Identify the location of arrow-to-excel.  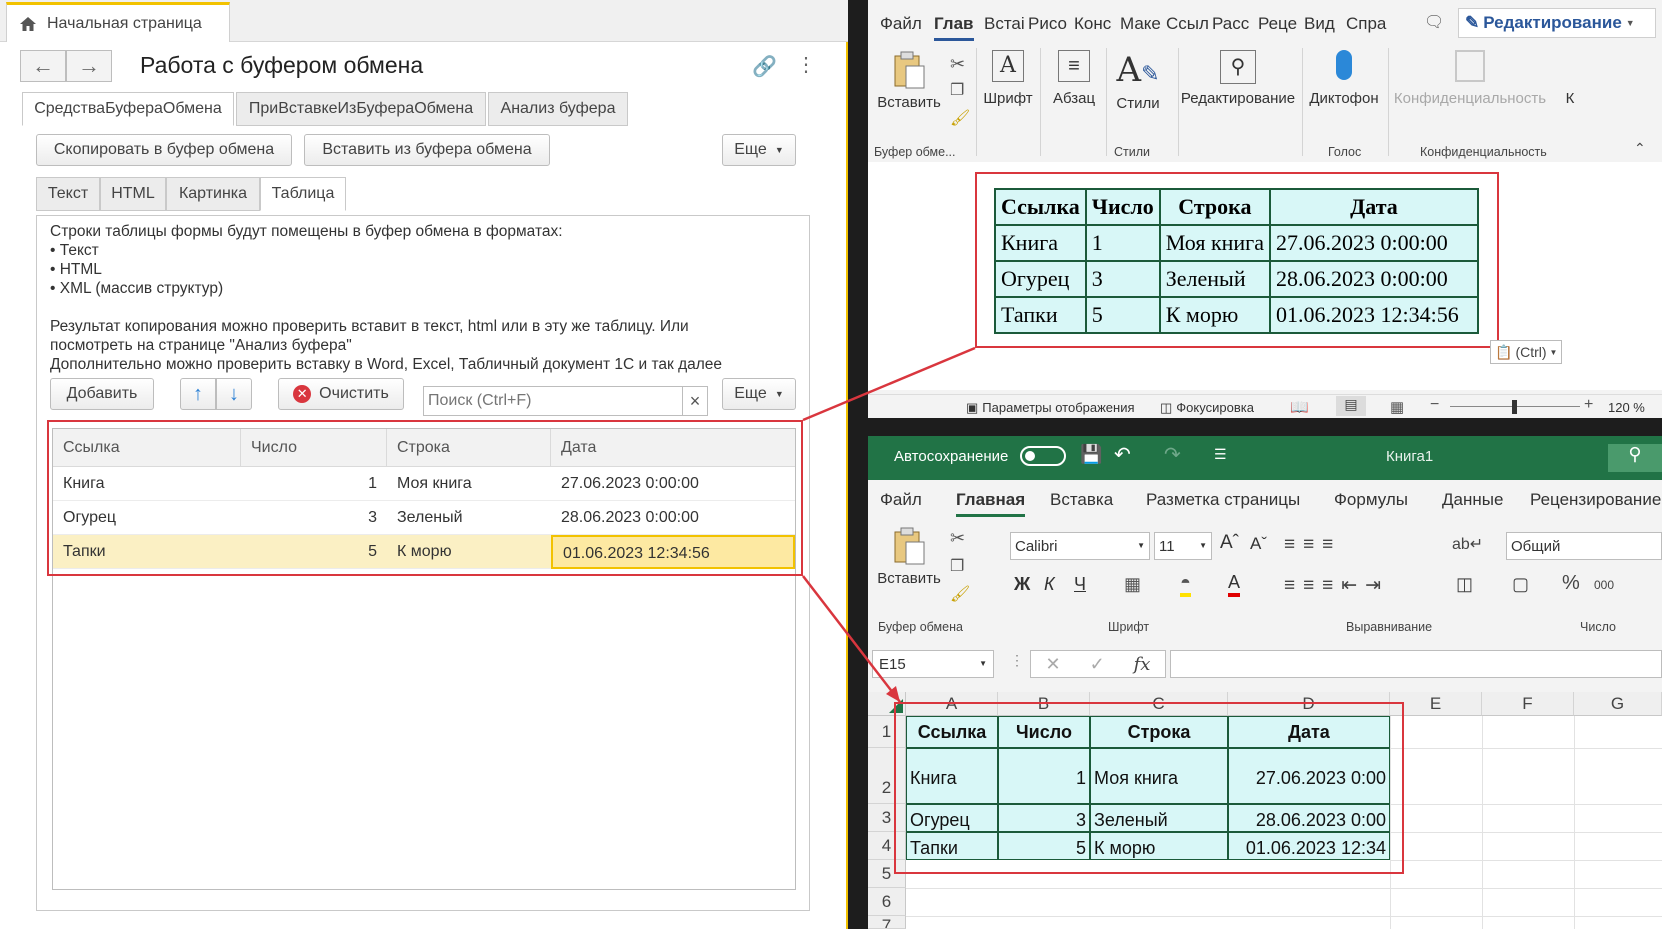
(851, 639).